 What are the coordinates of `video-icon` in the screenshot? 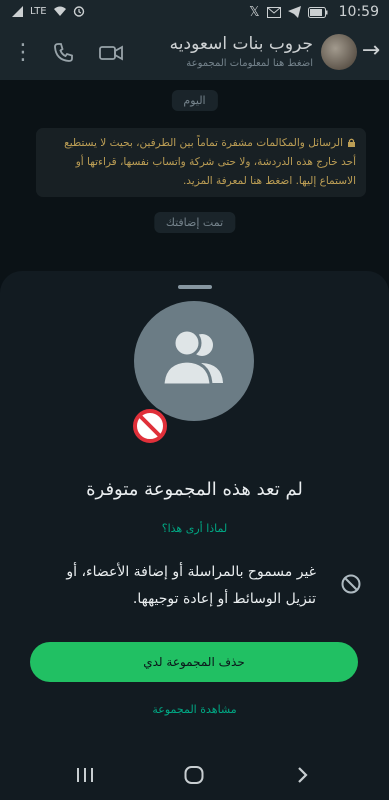 It's located at (111, 53).